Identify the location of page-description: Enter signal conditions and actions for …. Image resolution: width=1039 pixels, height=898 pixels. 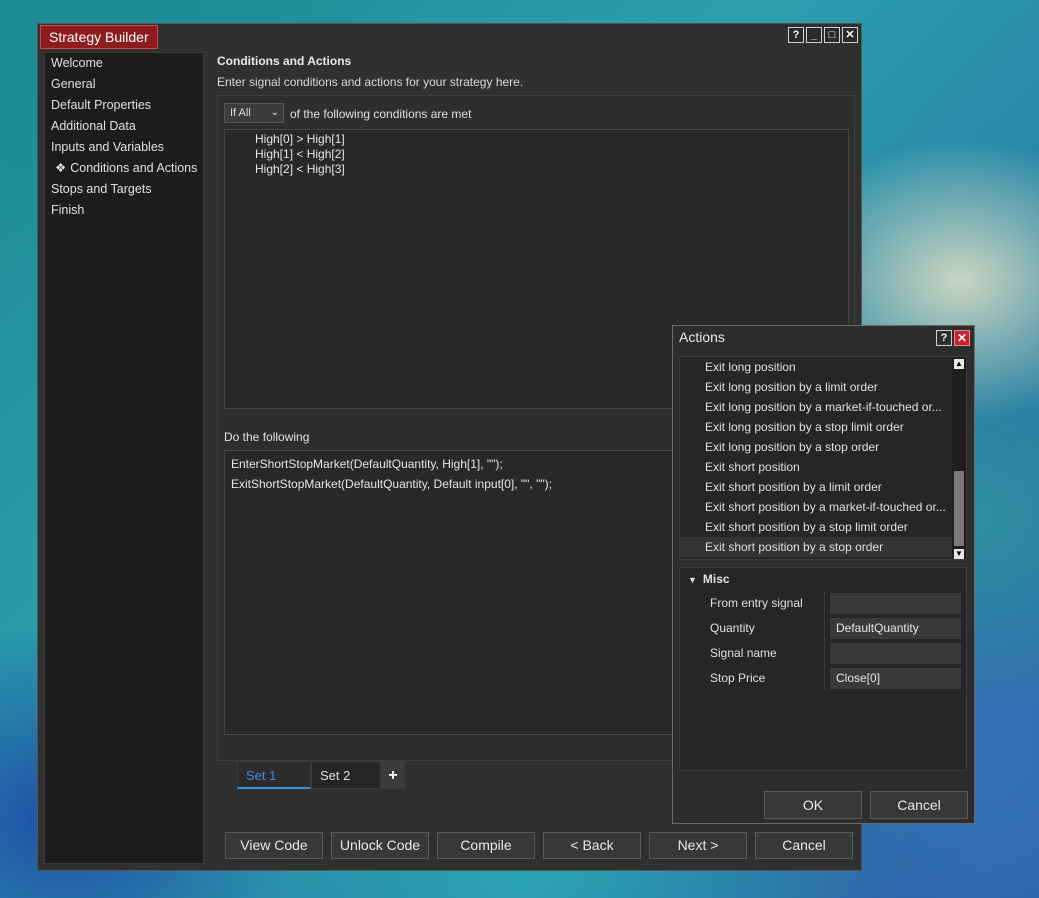
(370, 82).